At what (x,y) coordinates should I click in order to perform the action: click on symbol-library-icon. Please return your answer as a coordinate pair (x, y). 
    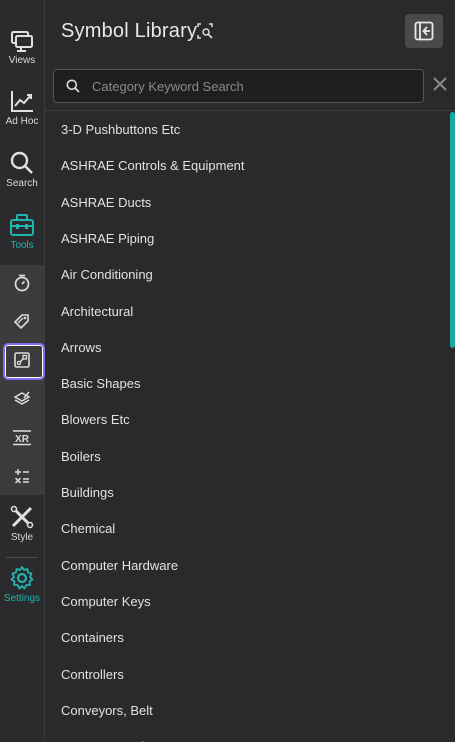
    Looking at the image, I should click on (22, 360).